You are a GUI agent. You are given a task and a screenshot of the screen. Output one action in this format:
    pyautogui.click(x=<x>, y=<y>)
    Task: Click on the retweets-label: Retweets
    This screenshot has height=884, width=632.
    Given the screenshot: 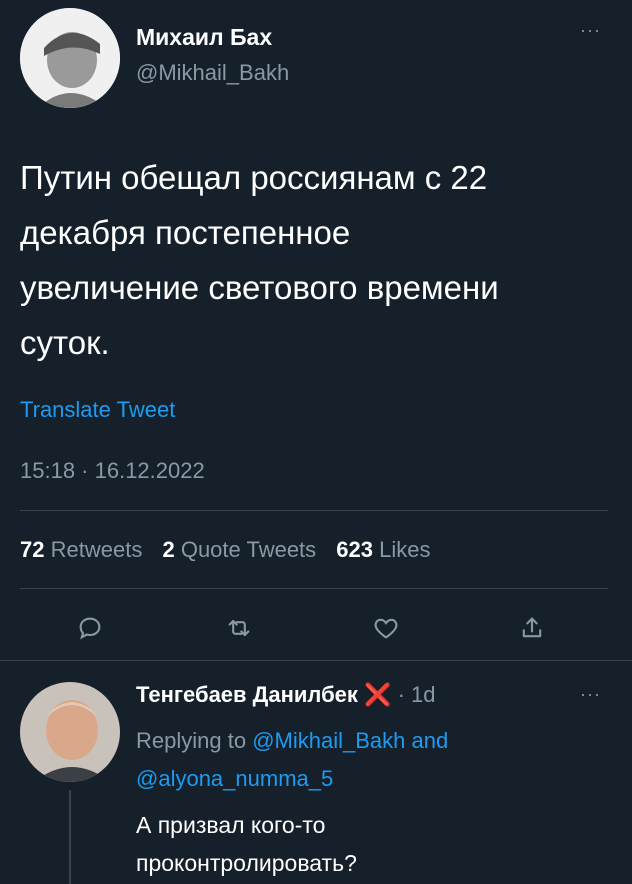 What is the action you would take?
    pyautogui.click(x=96, y=549)
    